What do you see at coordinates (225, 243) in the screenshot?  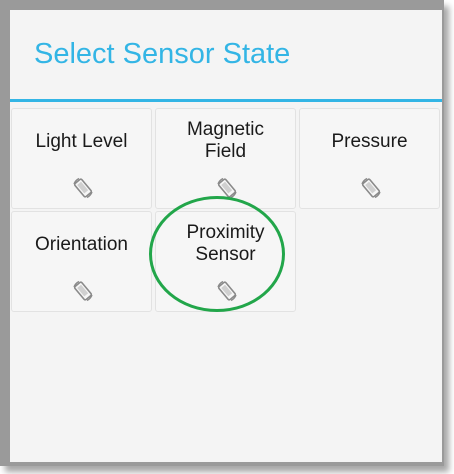 I see `sensor-tile-label: Proximity Sensor` at bounding box center [225, 243].